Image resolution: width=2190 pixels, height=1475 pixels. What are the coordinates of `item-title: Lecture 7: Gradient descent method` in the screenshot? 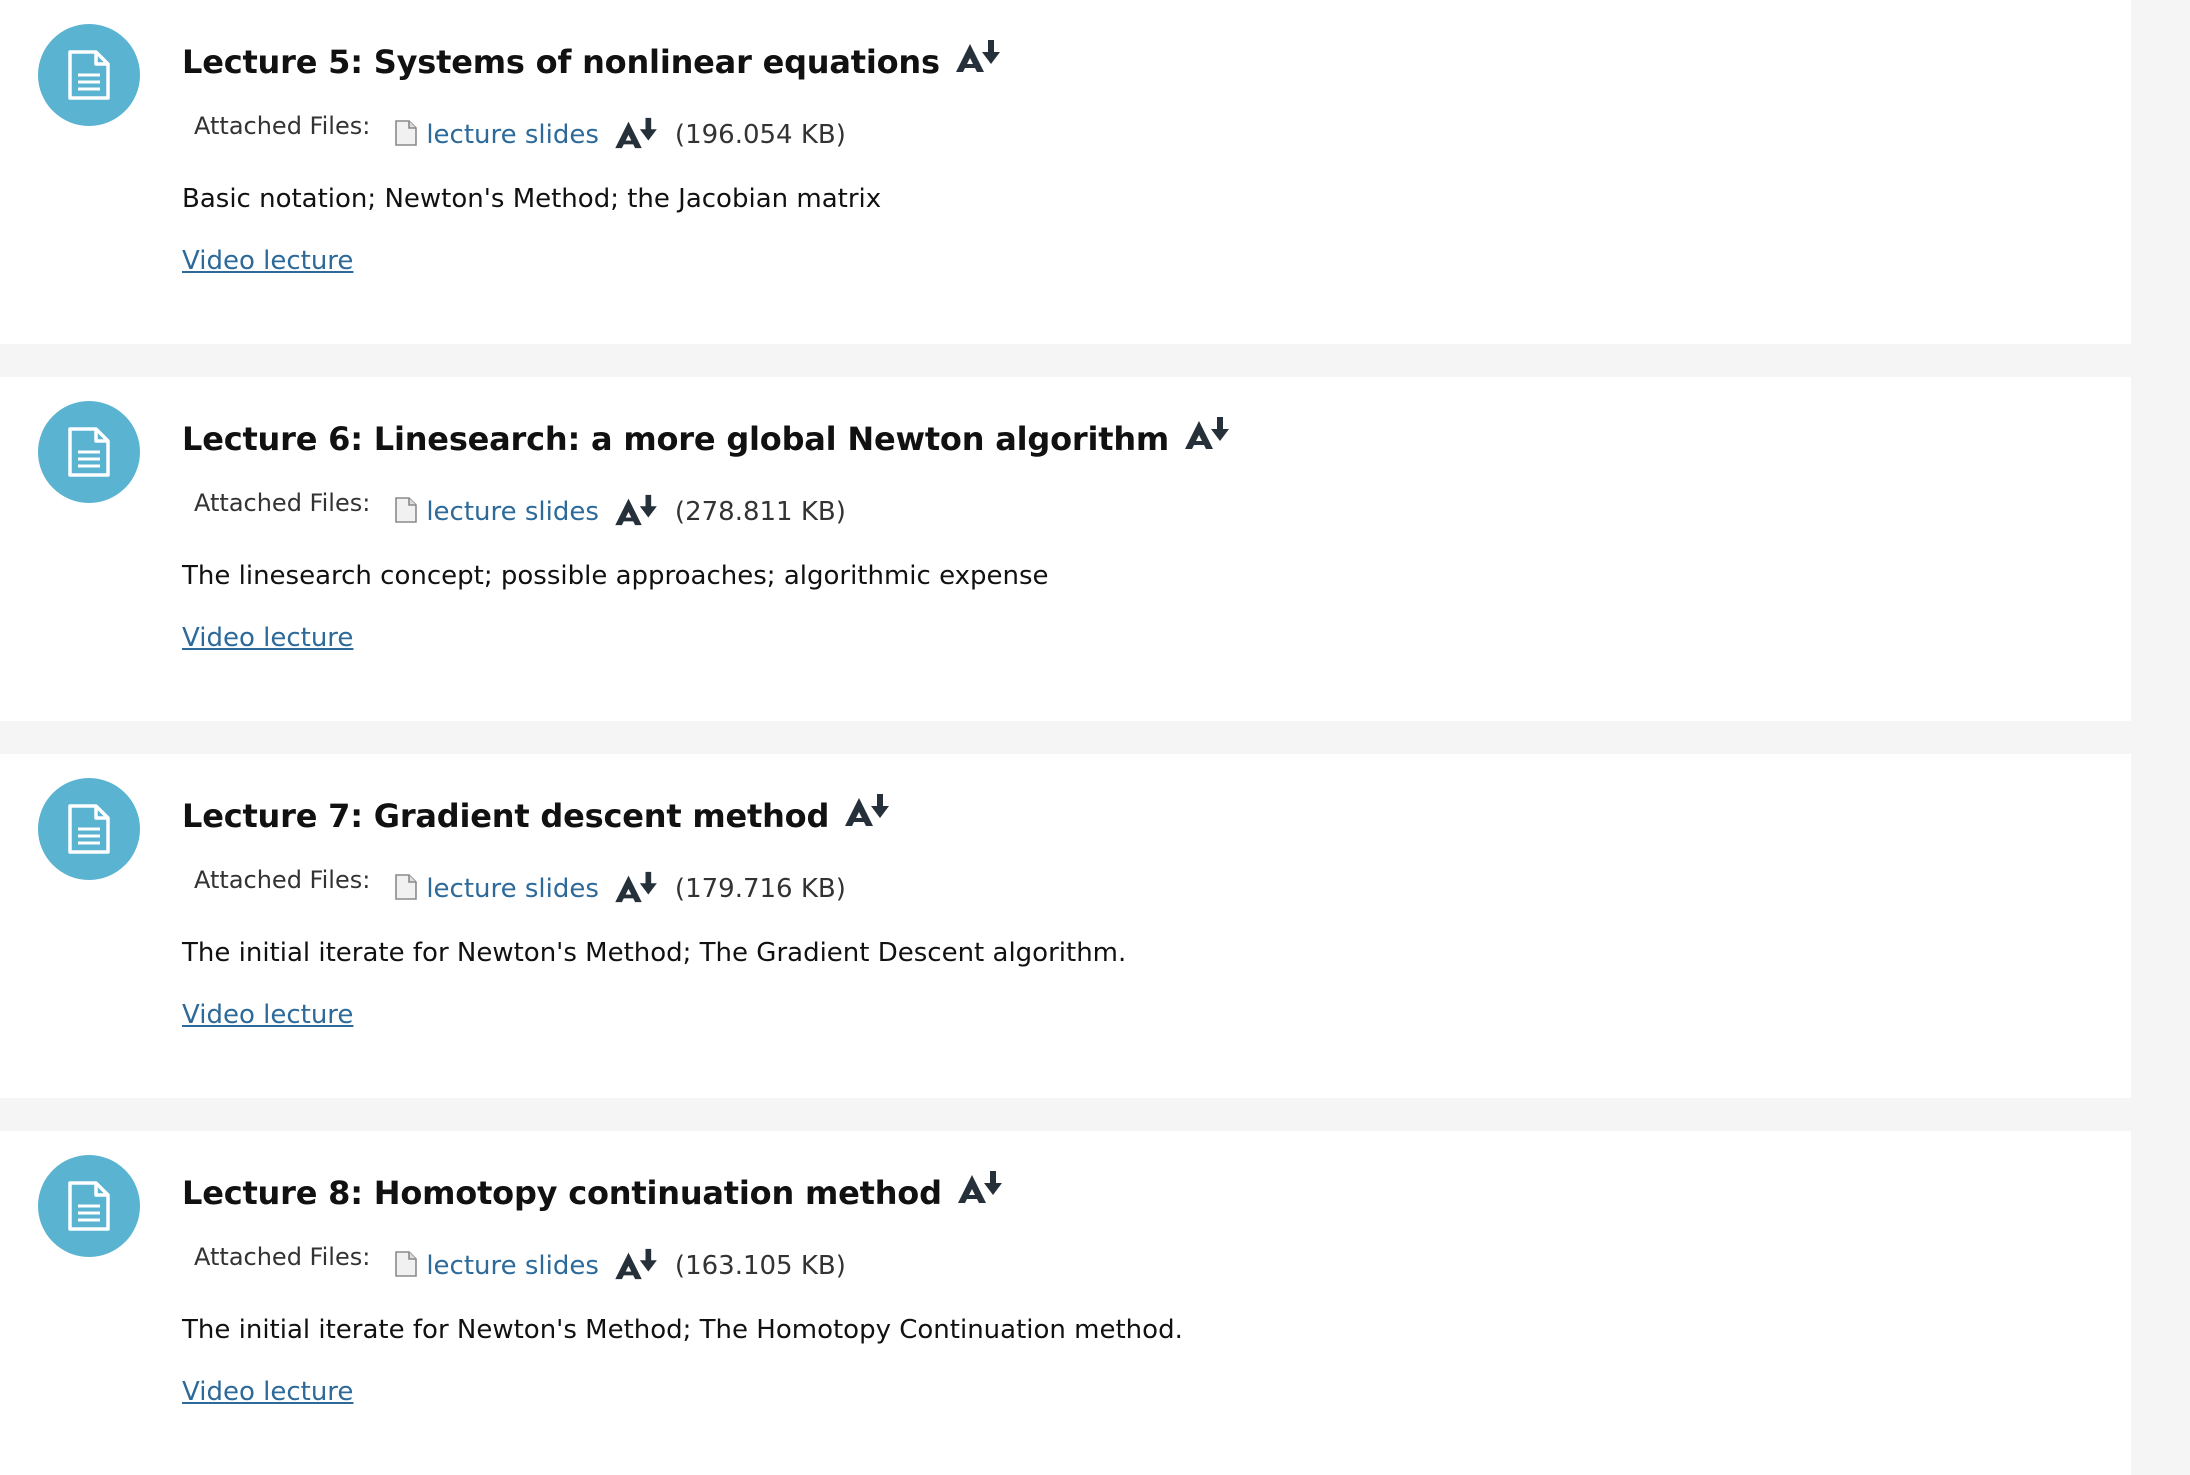 It's located at (537, 816).